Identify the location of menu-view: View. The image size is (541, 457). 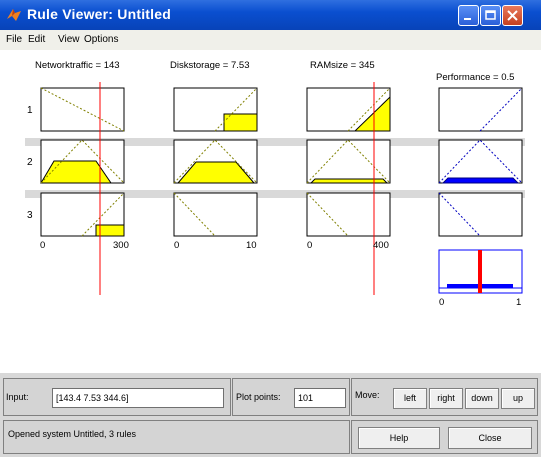
(69, 39).